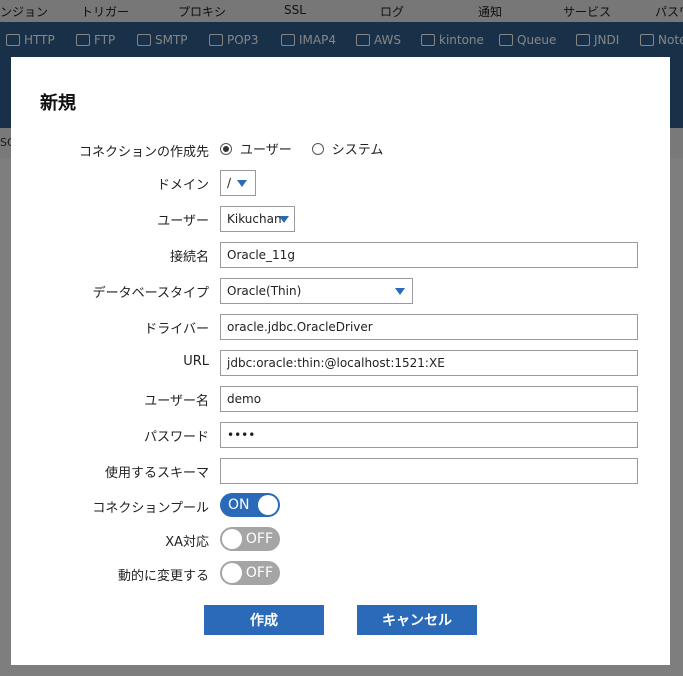 This screenshot has width=683, height=676. Describe the element at coordinates (340, 183) in the screenshot. I see `domain-row: ドメイン /` at that location.